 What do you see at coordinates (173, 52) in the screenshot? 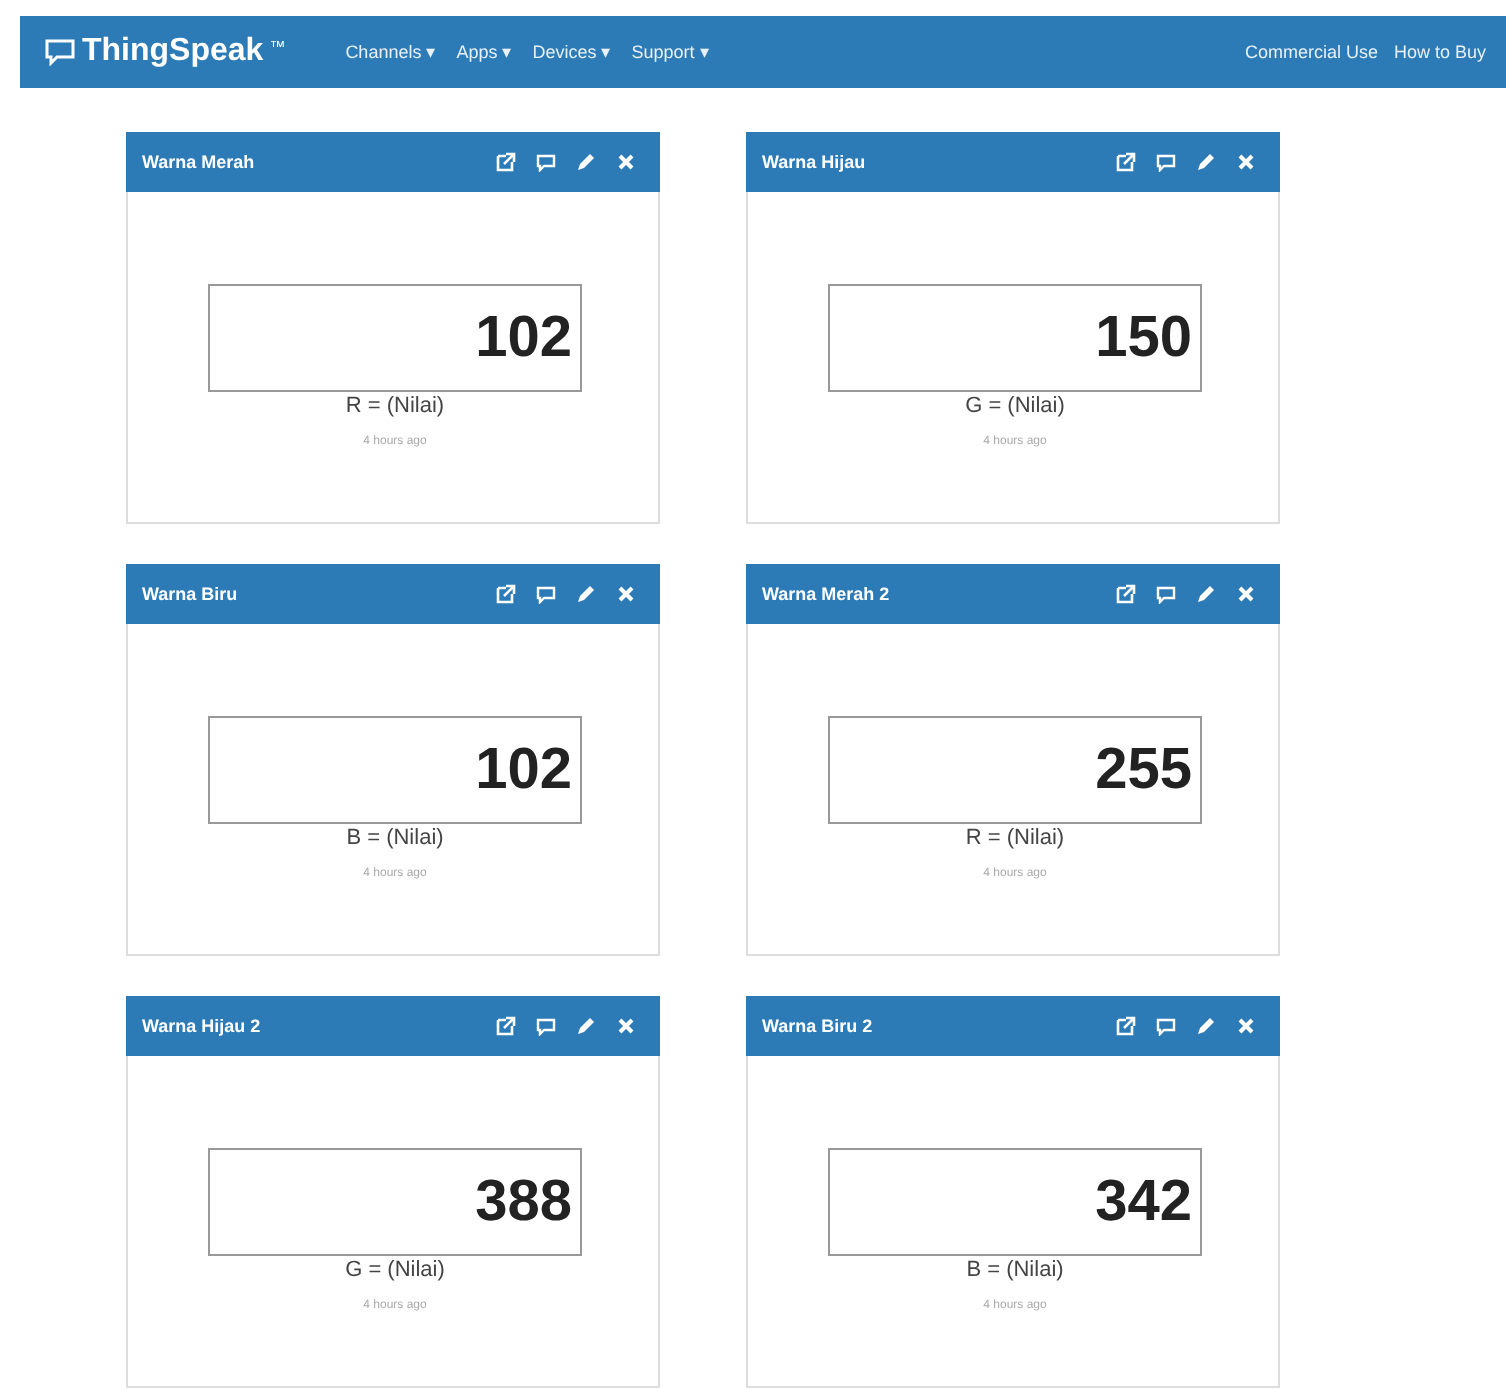
I see `brand-name: ThingSpeak` at bounding box center [173, 52].